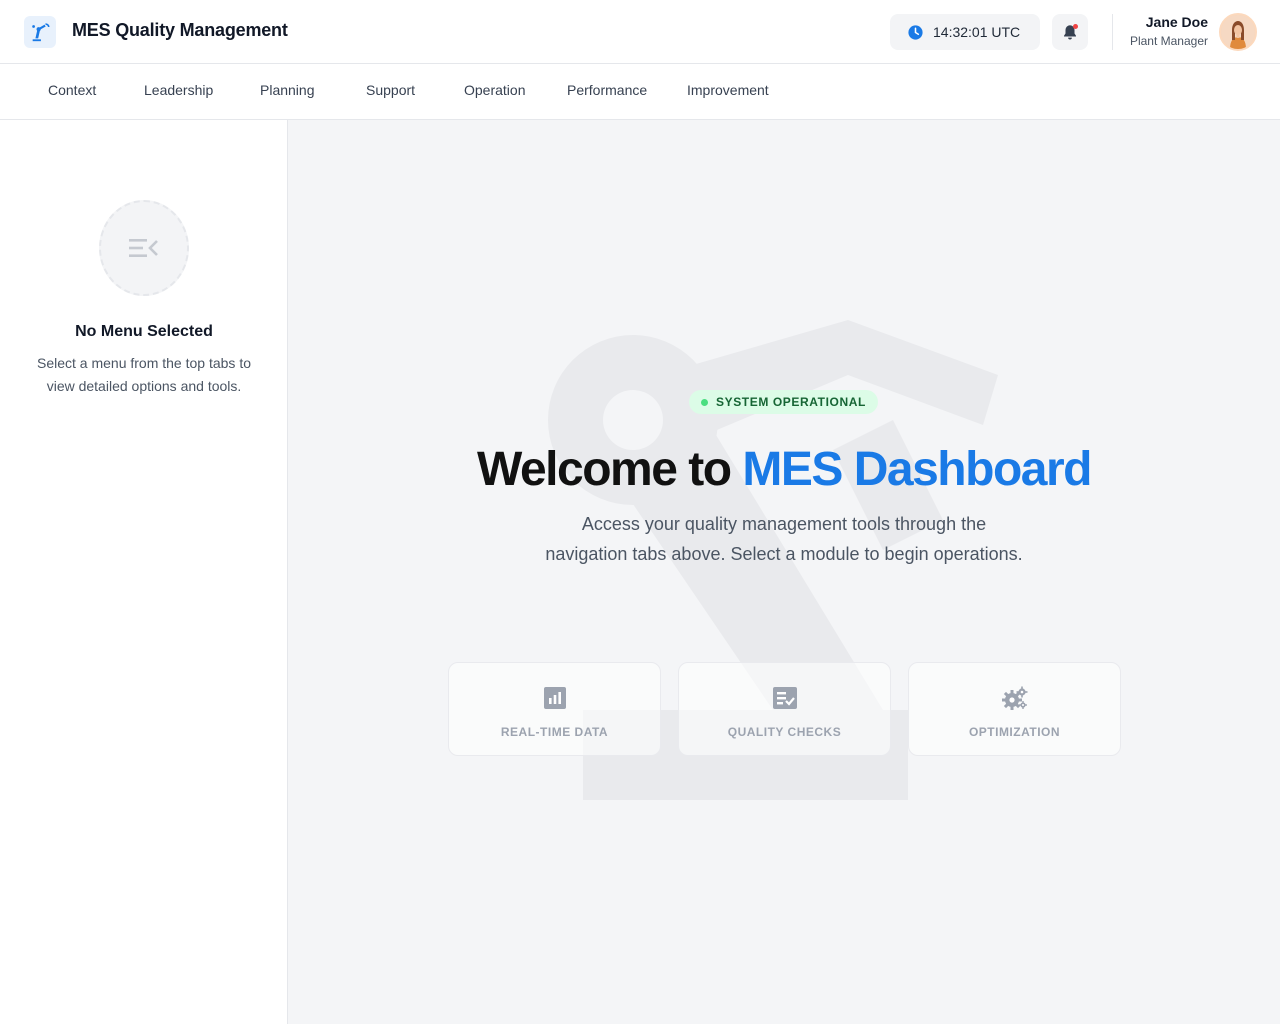  What do you see at coordinates (604, 469) in the screenshot?
I see `welcome-prefix: Welcome to` at bounding box center [604, 469].